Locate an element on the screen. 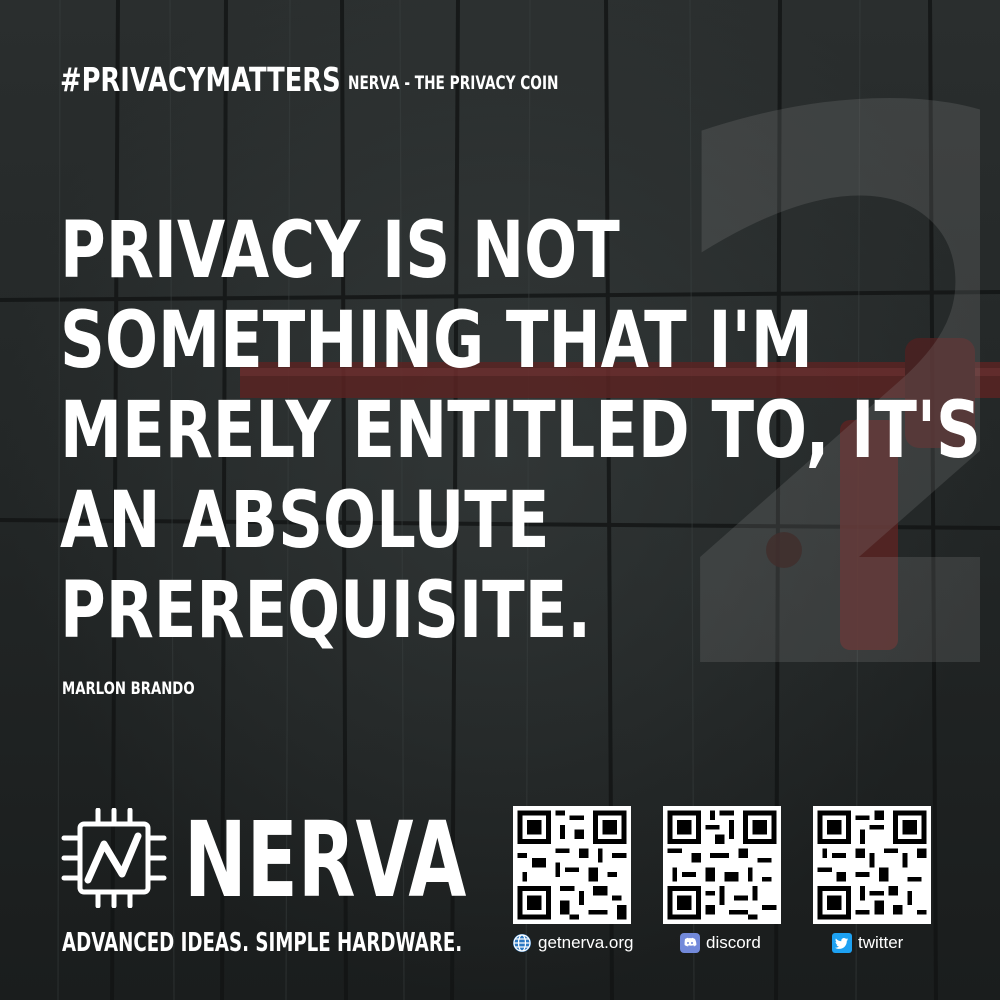 The height and width of the screenshot is (1000, 1000). link-label: twitter is located at coordinates (881, 942).